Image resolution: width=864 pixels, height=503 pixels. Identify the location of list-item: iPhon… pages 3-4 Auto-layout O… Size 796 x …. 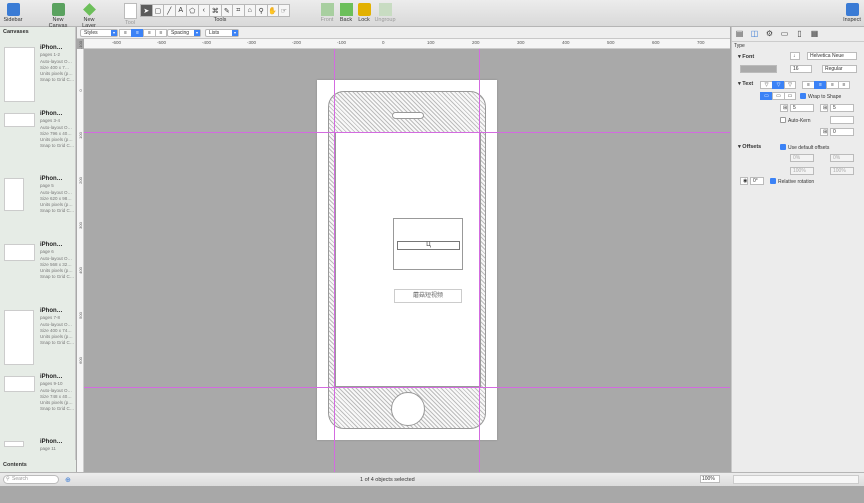
(38, 143).